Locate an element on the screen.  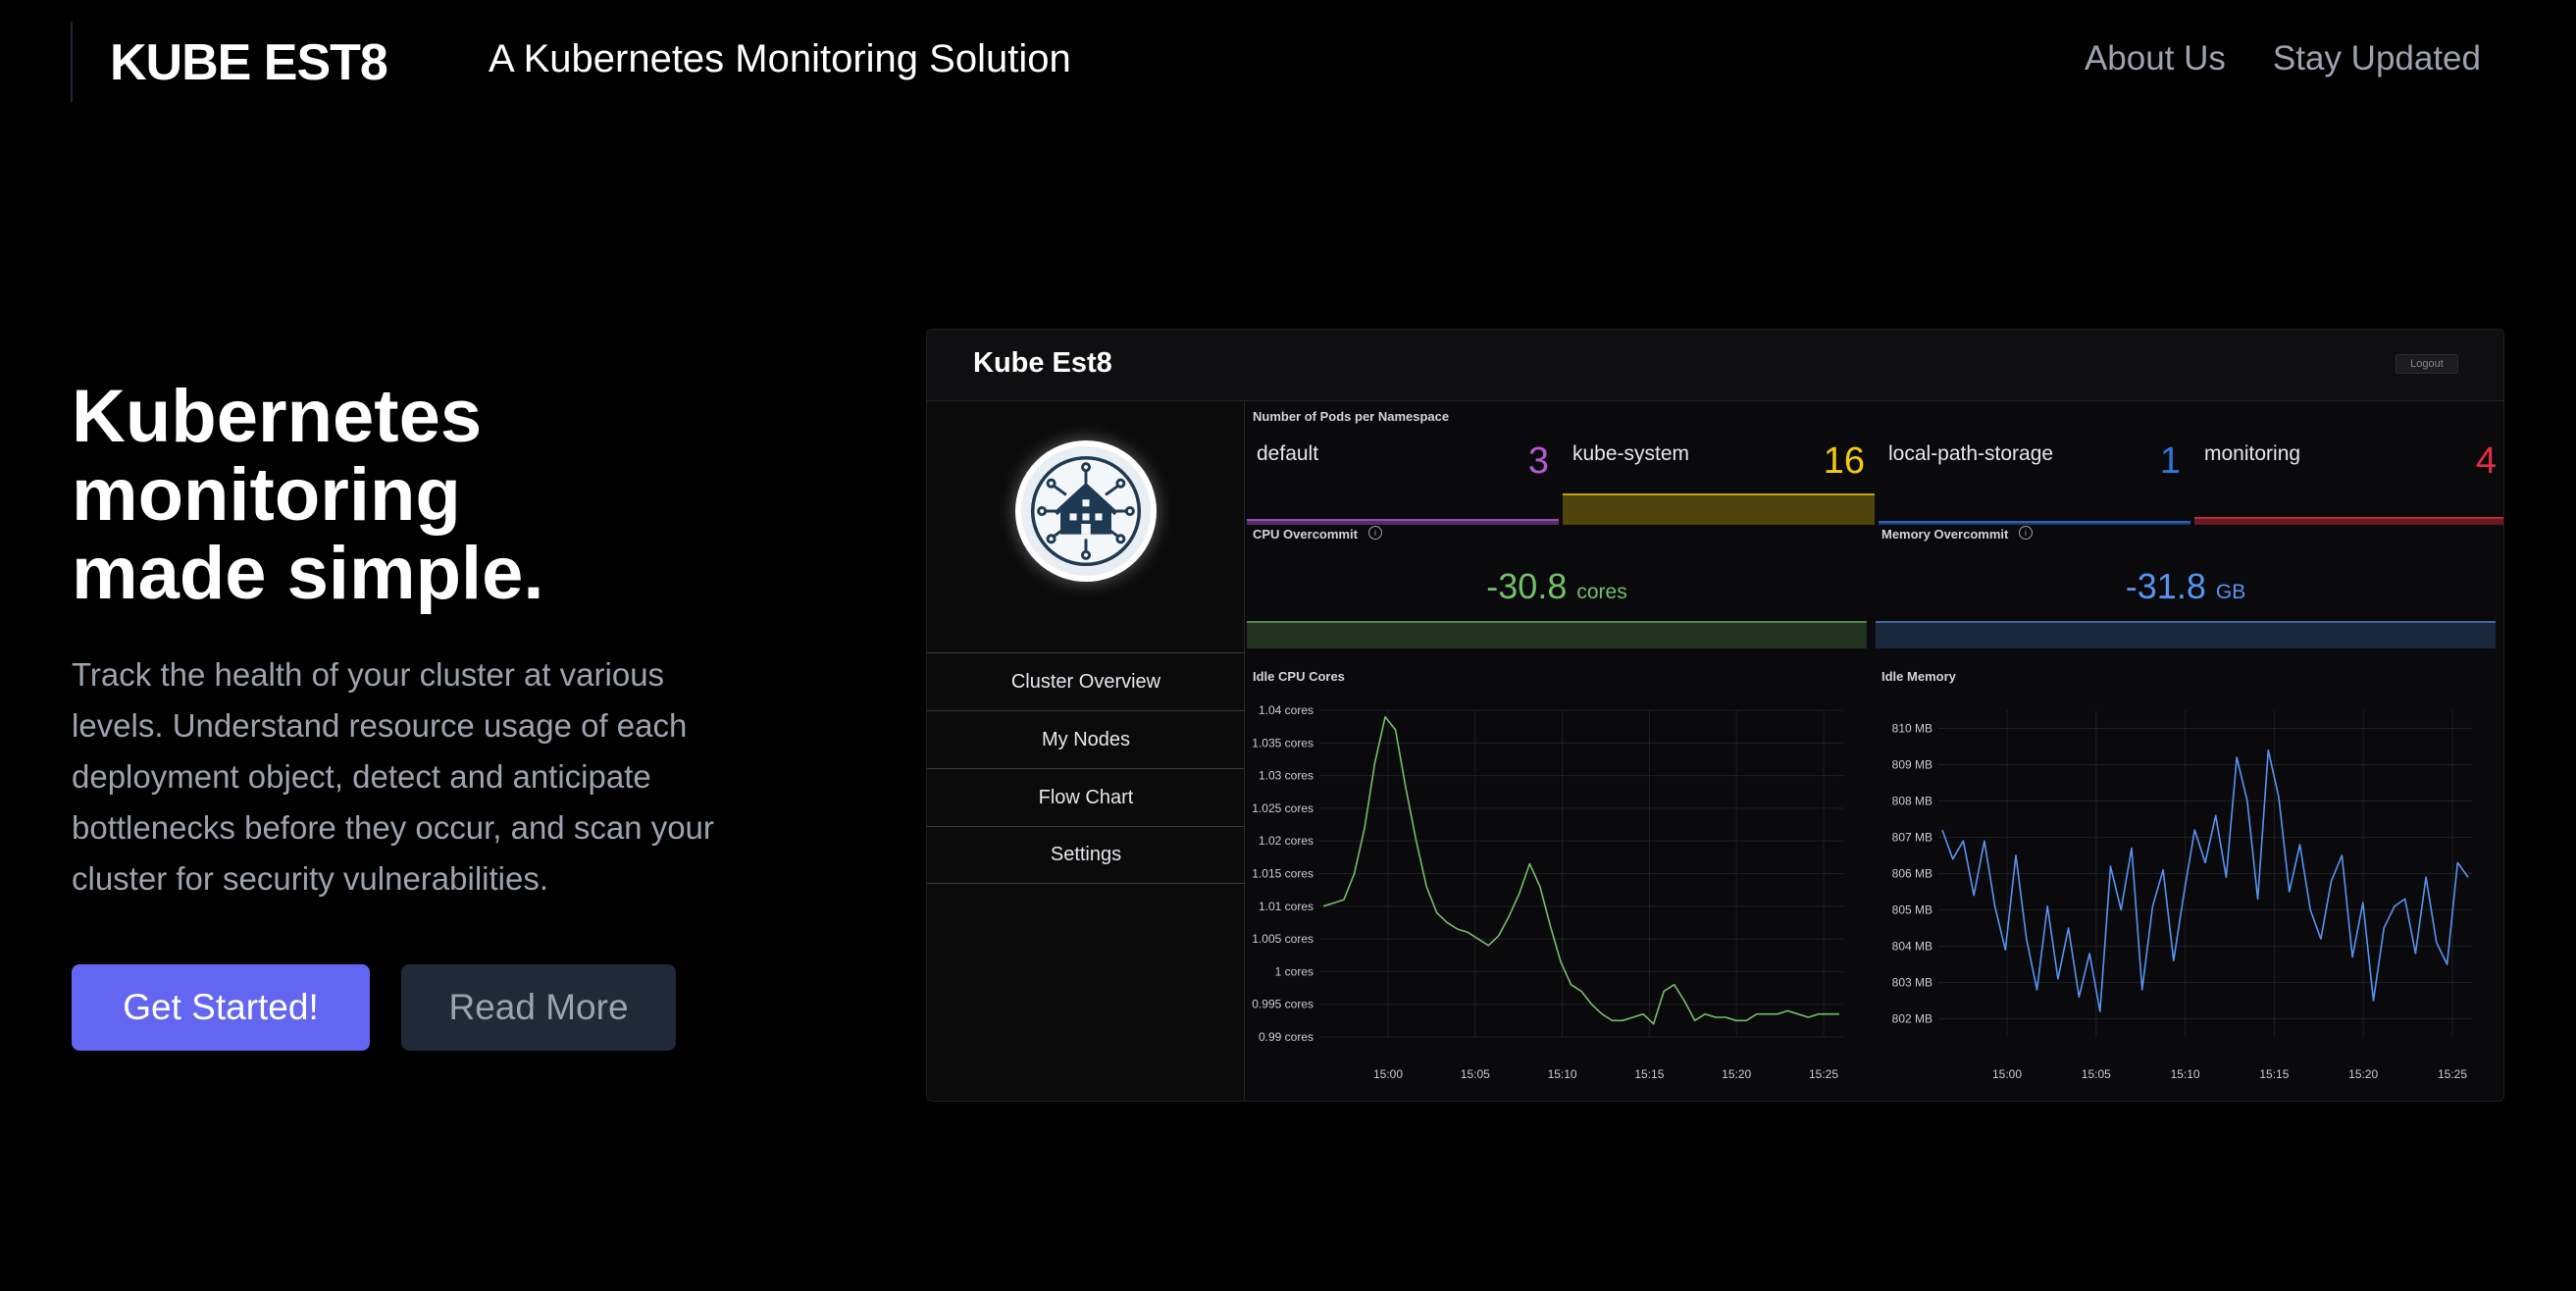
cpu-overcommit-fill is located at coordinates (1557, 634).